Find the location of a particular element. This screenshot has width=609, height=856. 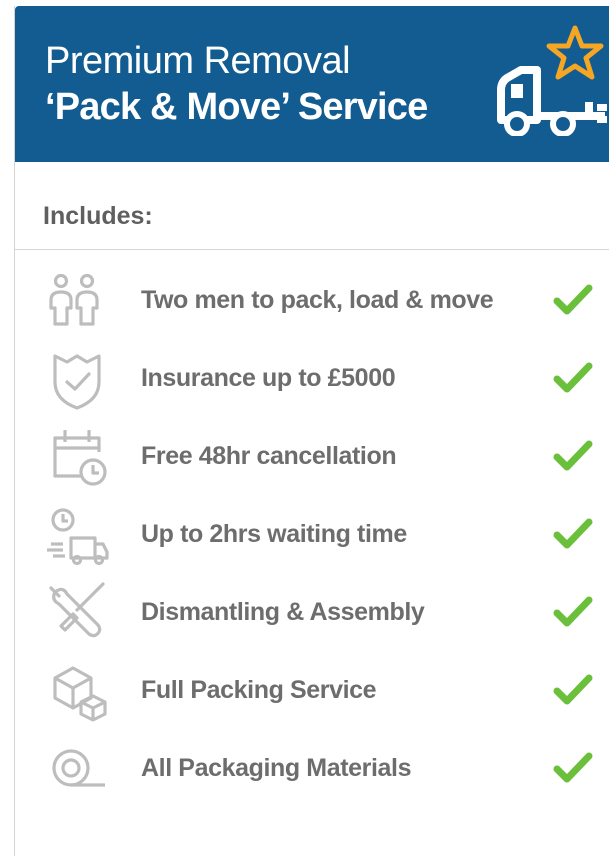

feature-row: Dismantling & Assembly is located at coordinates (312, 612).